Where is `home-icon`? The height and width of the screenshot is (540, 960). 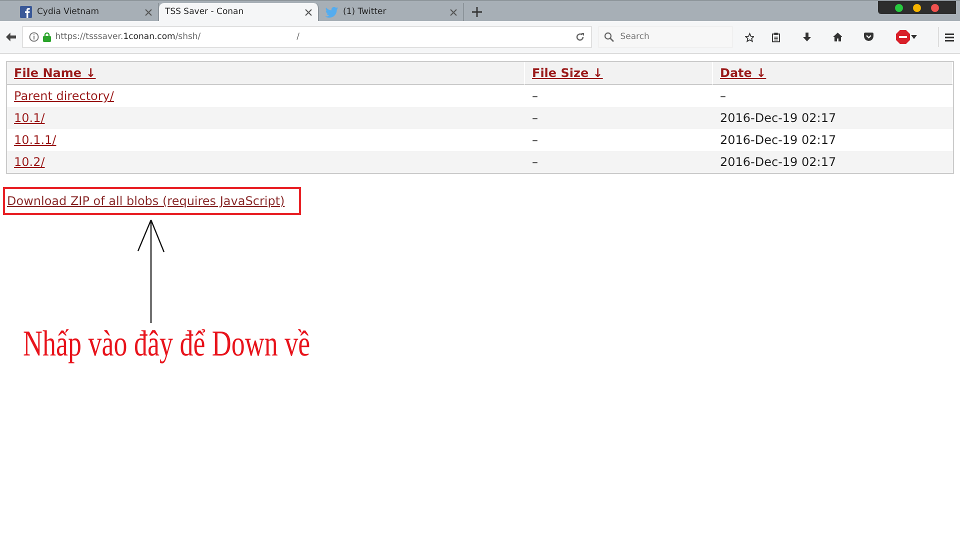
home-icon is located at coordinates (837, 37).